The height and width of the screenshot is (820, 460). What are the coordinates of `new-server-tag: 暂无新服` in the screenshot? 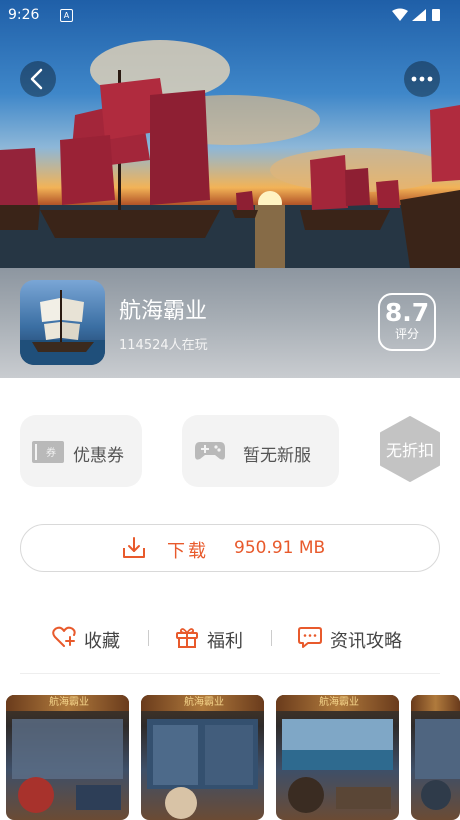 It's located at (260, 451).